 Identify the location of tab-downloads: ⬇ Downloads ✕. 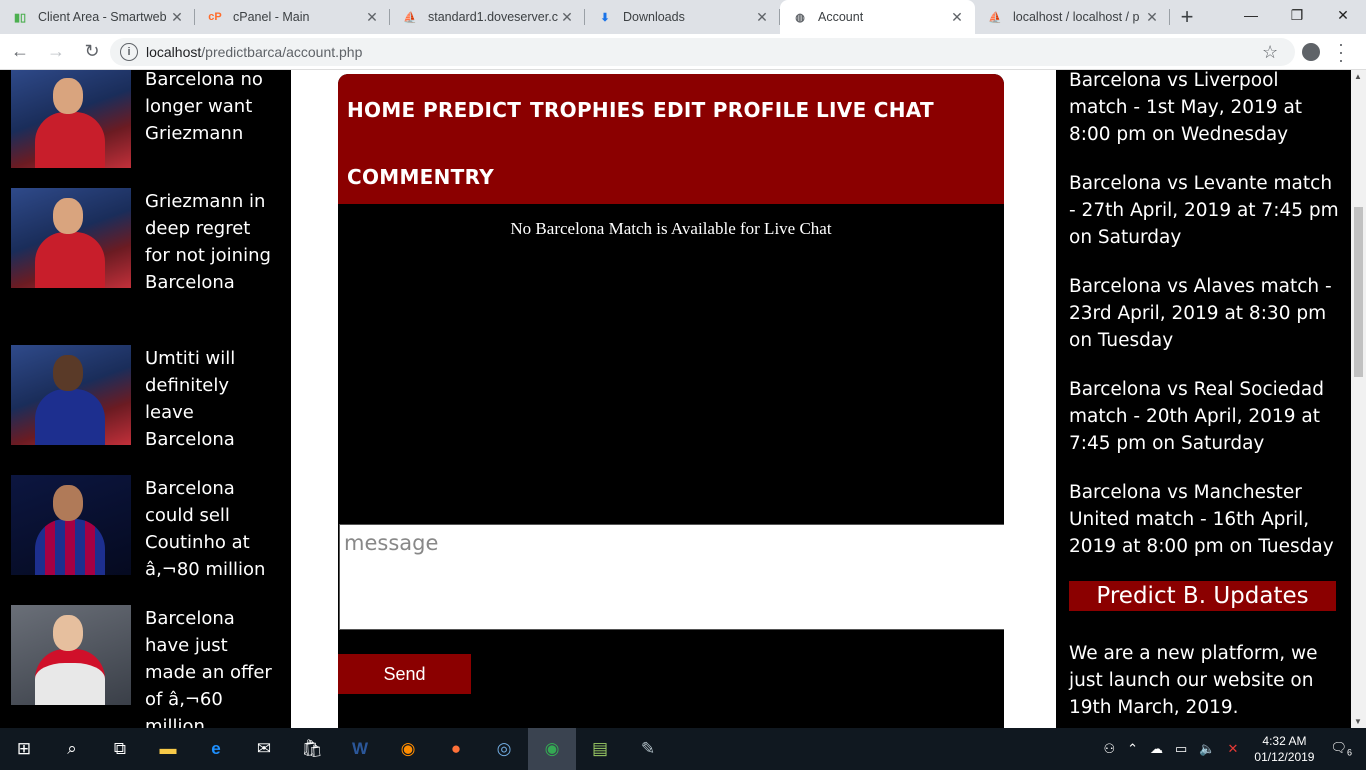
(682, 17).